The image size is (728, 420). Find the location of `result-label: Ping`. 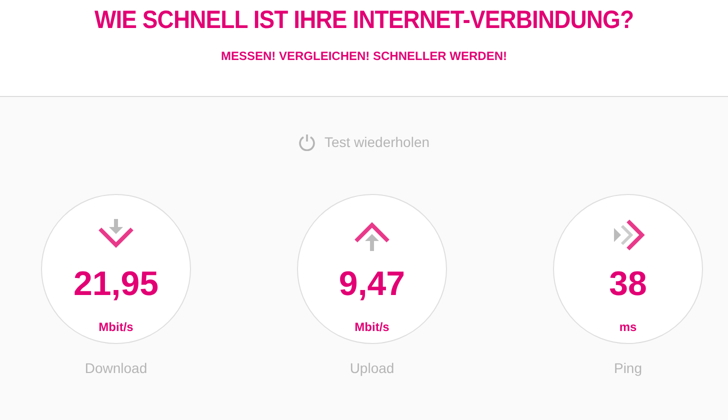

result-label: Ping is located at coordinates (628, 368).